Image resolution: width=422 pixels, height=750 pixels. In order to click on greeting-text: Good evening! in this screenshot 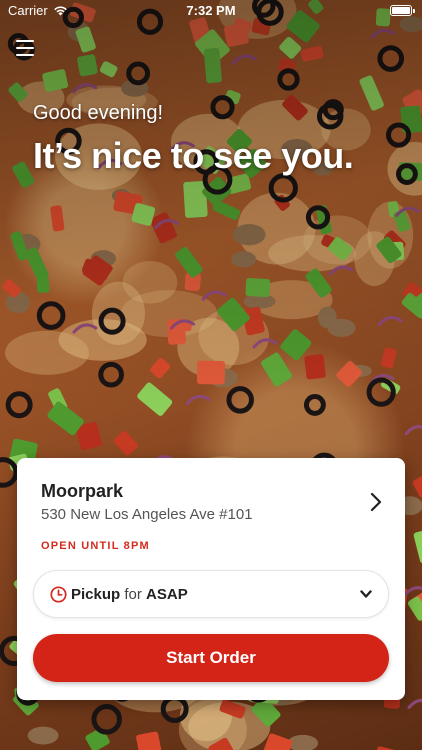, I will do `click(98, 113)`.